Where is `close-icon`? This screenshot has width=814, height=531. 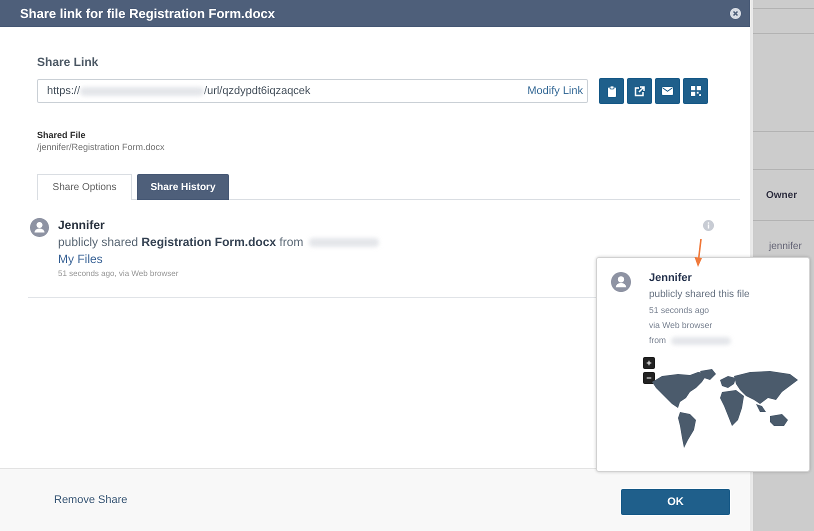
close-icon is located at coordinates (735, 13).